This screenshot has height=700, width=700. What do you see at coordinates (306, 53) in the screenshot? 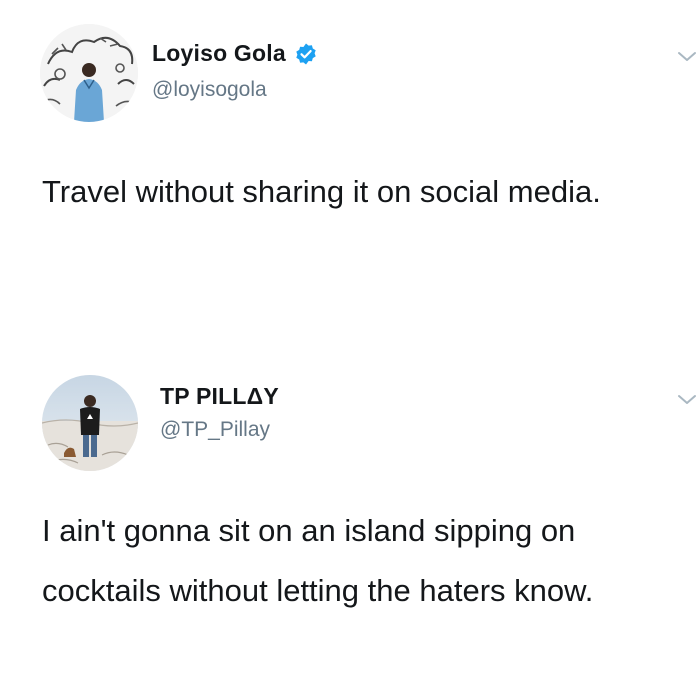
I see `verified-badge-icon` at bounding box center [306, 53].